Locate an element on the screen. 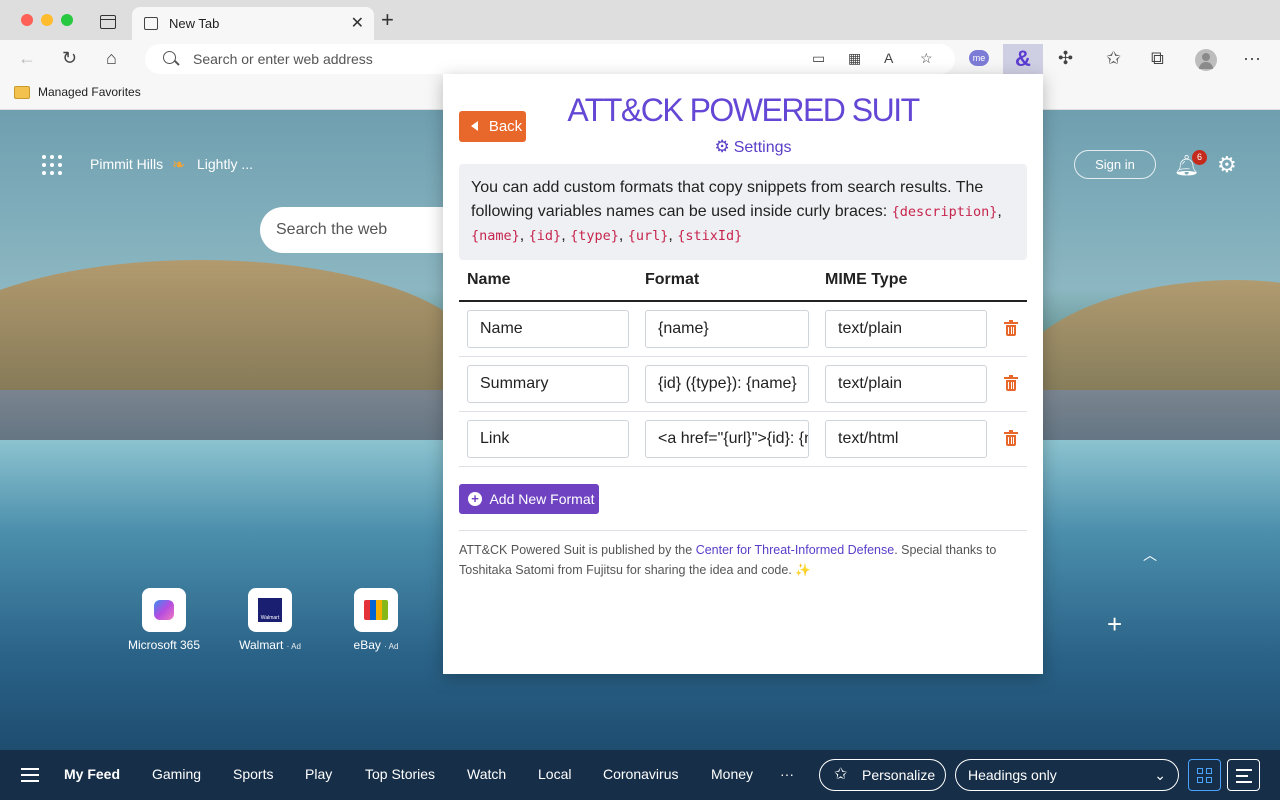 This screenshot has height=800, width=1280. walmart-logo-icon: Walmart is located at coordinates (270, 610).